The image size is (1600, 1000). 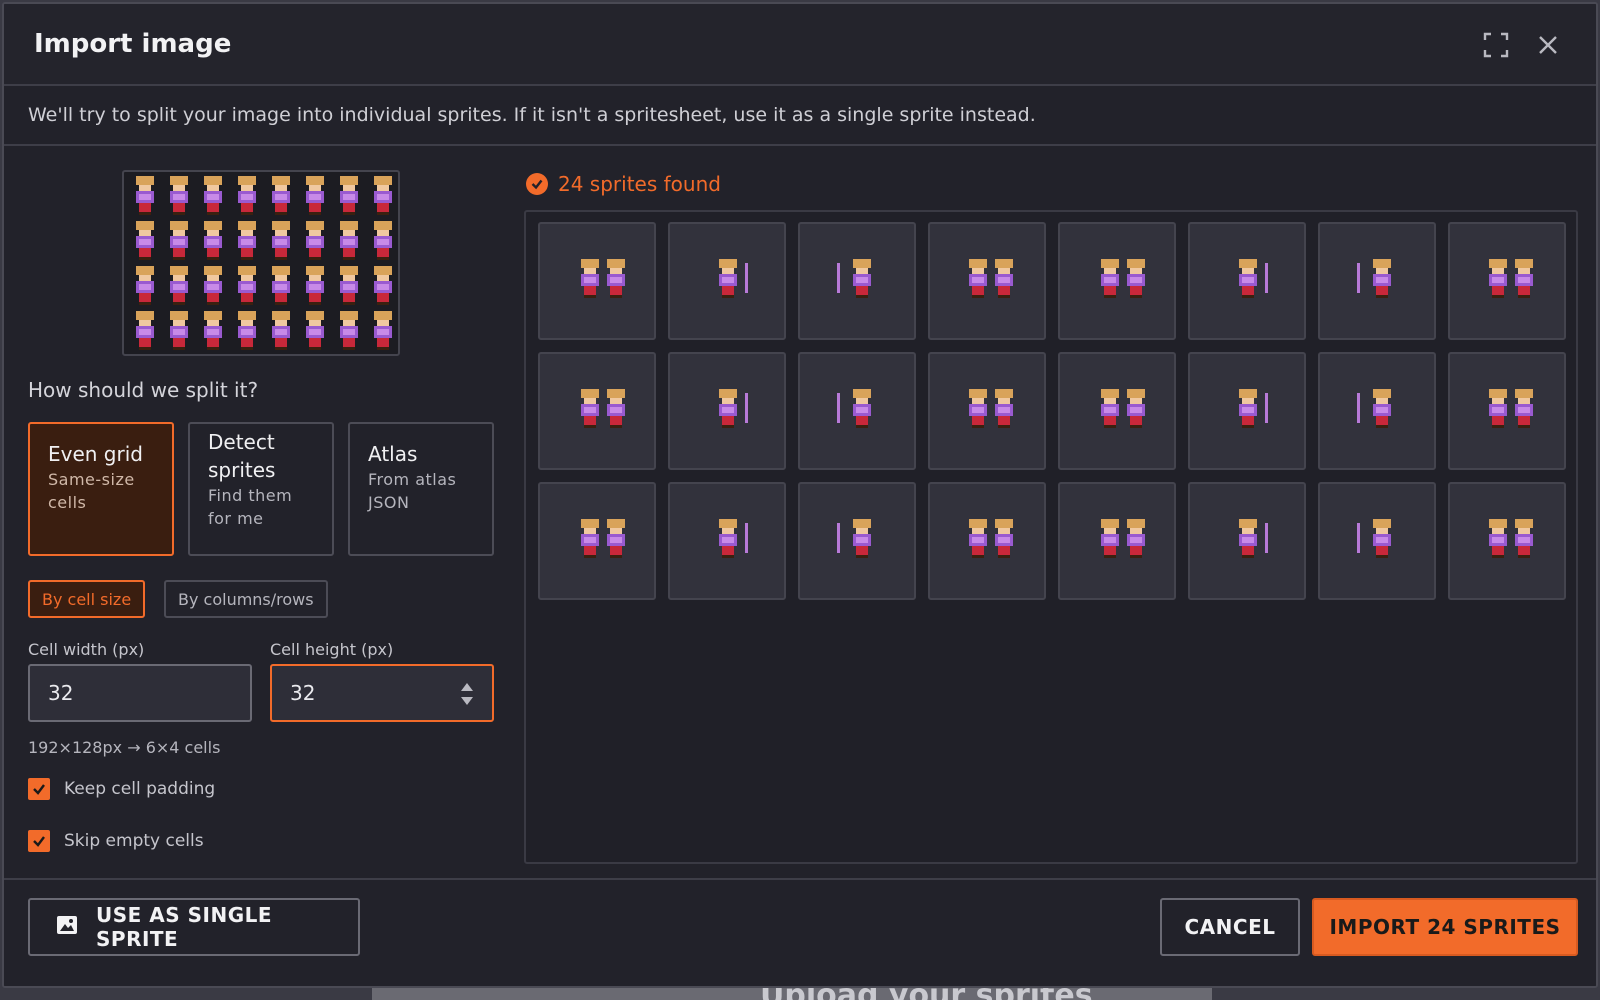 I want to click on fullscreen-icon, so click(x=1496, y=45).